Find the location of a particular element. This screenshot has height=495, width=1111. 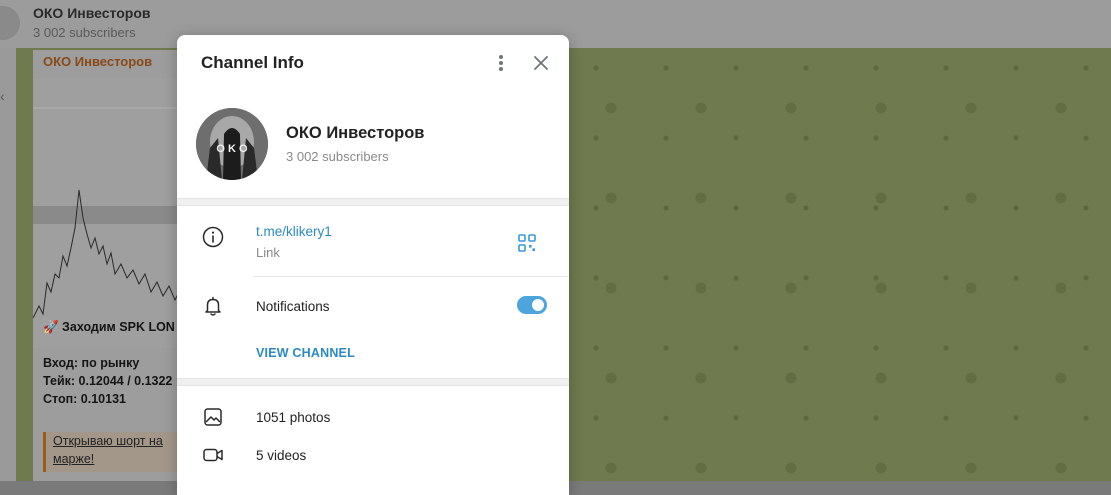

bell-icon is located at coordinates (213, 306).